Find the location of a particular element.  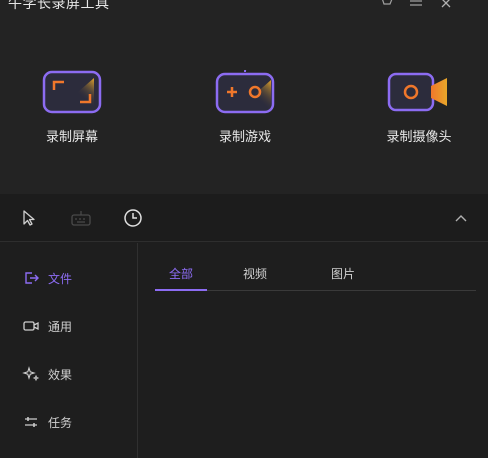

cart-icon is located at coordinates (386, 5).